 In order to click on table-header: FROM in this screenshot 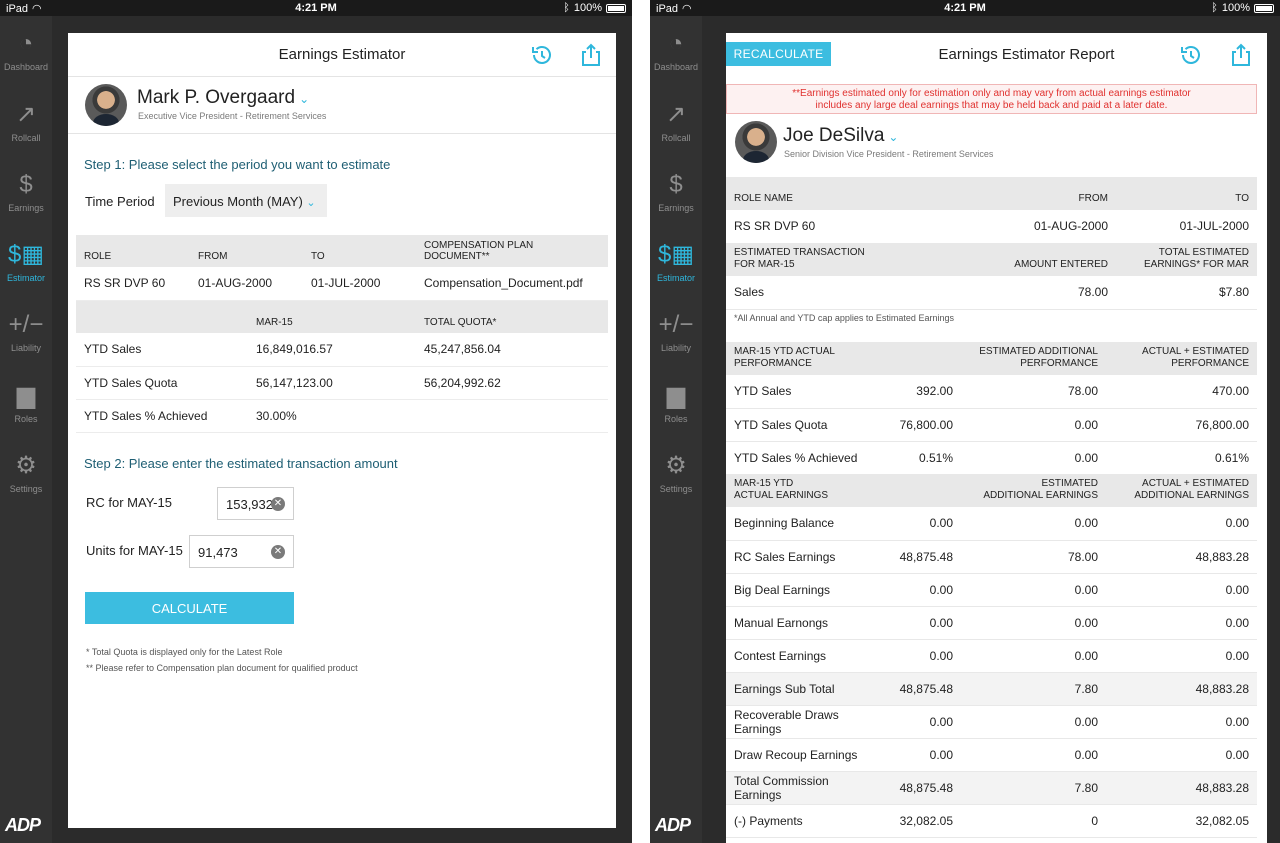, I will do `click(246, 251)`.